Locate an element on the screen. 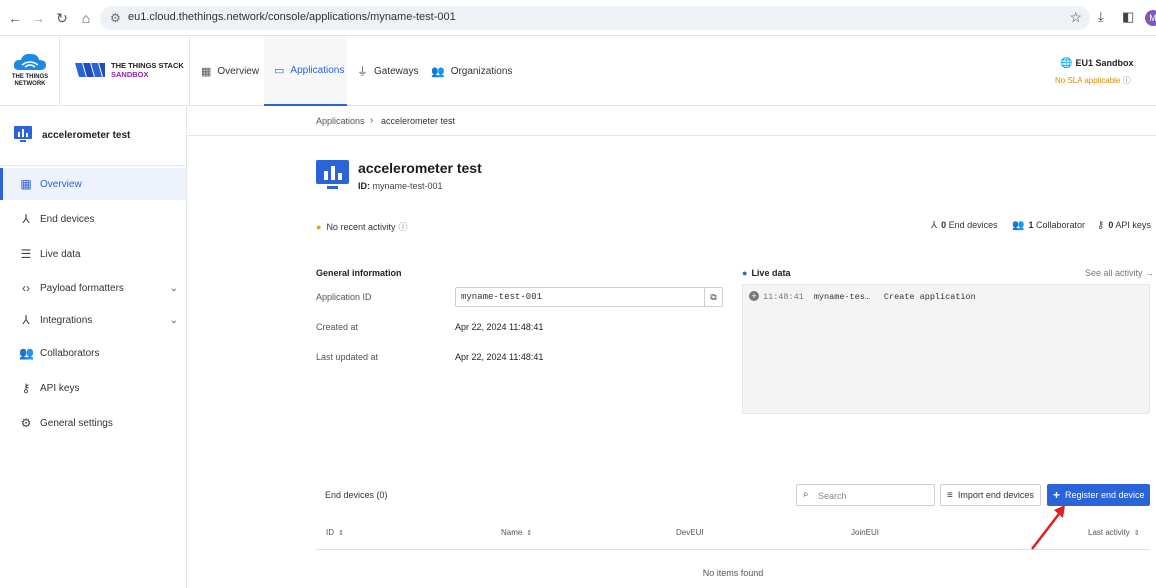 This screenshot has width=1156, height=588. stat-label: Collaborator is located at coordinates (1060, 225).